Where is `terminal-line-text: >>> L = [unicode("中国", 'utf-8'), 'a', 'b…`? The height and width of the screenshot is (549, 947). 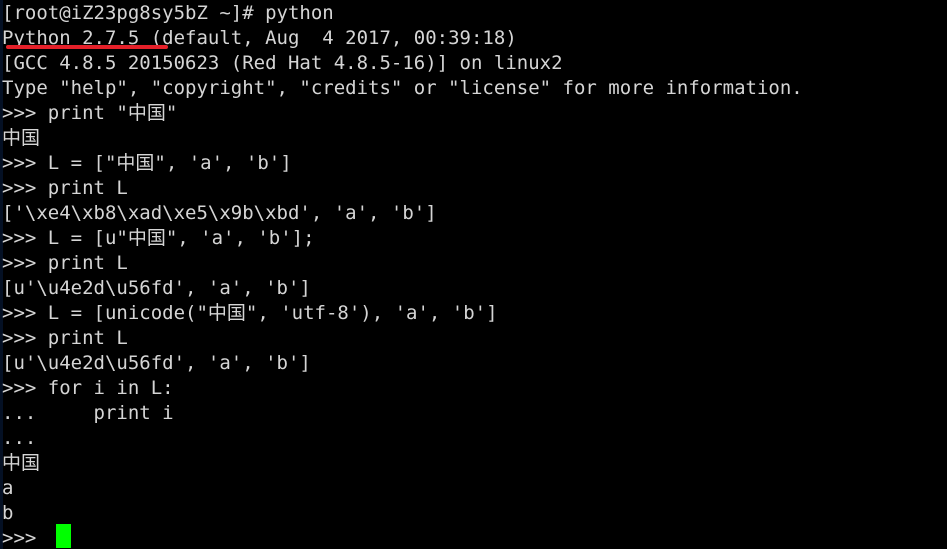
terminal-line-text: >>> L = [unicode("中国", 'utf-8'), 'a', 'b… is located at coordinates (250, 313).